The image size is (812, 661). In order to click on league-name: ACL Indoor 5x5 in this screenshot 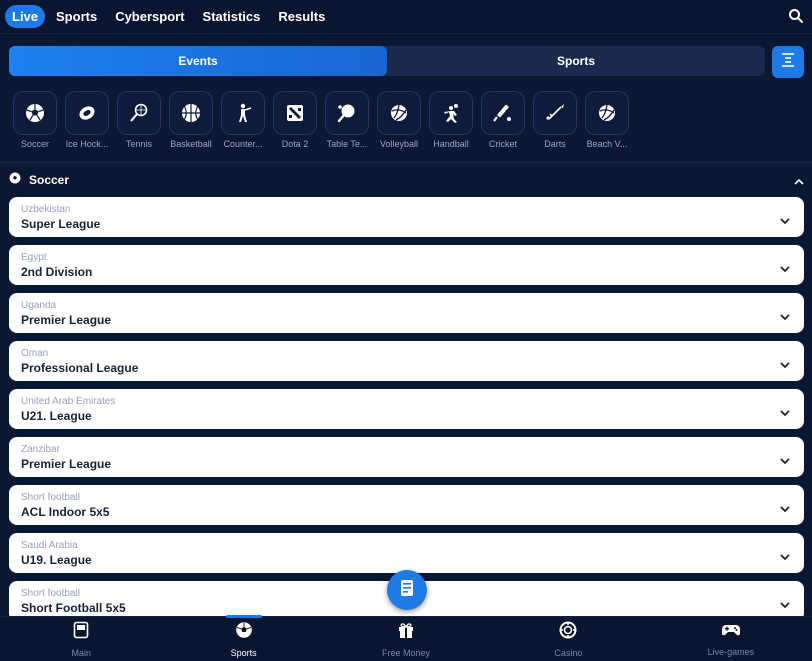, I will do `click(65, 512)`.